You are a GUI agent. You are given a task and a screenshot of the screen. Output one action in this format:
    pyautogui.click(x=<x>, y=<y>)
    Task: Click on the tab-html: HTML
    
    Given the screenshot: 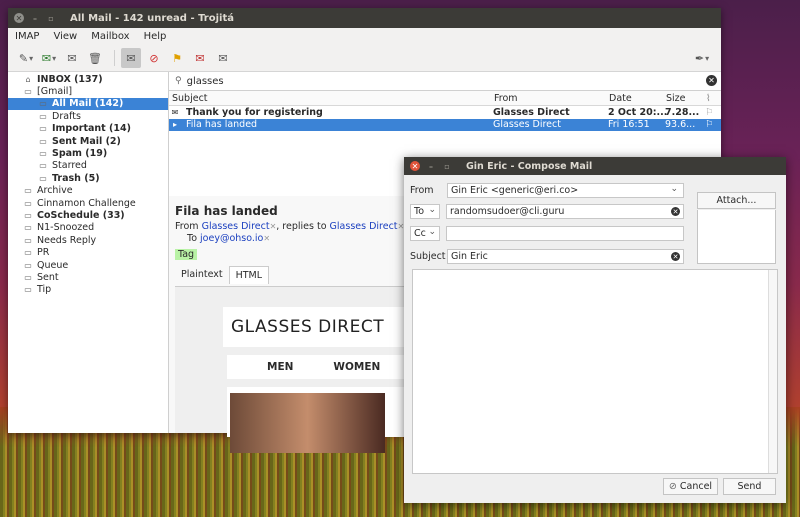 What is the action you would take?
    pyautogui.click(x=249, y=275)
    